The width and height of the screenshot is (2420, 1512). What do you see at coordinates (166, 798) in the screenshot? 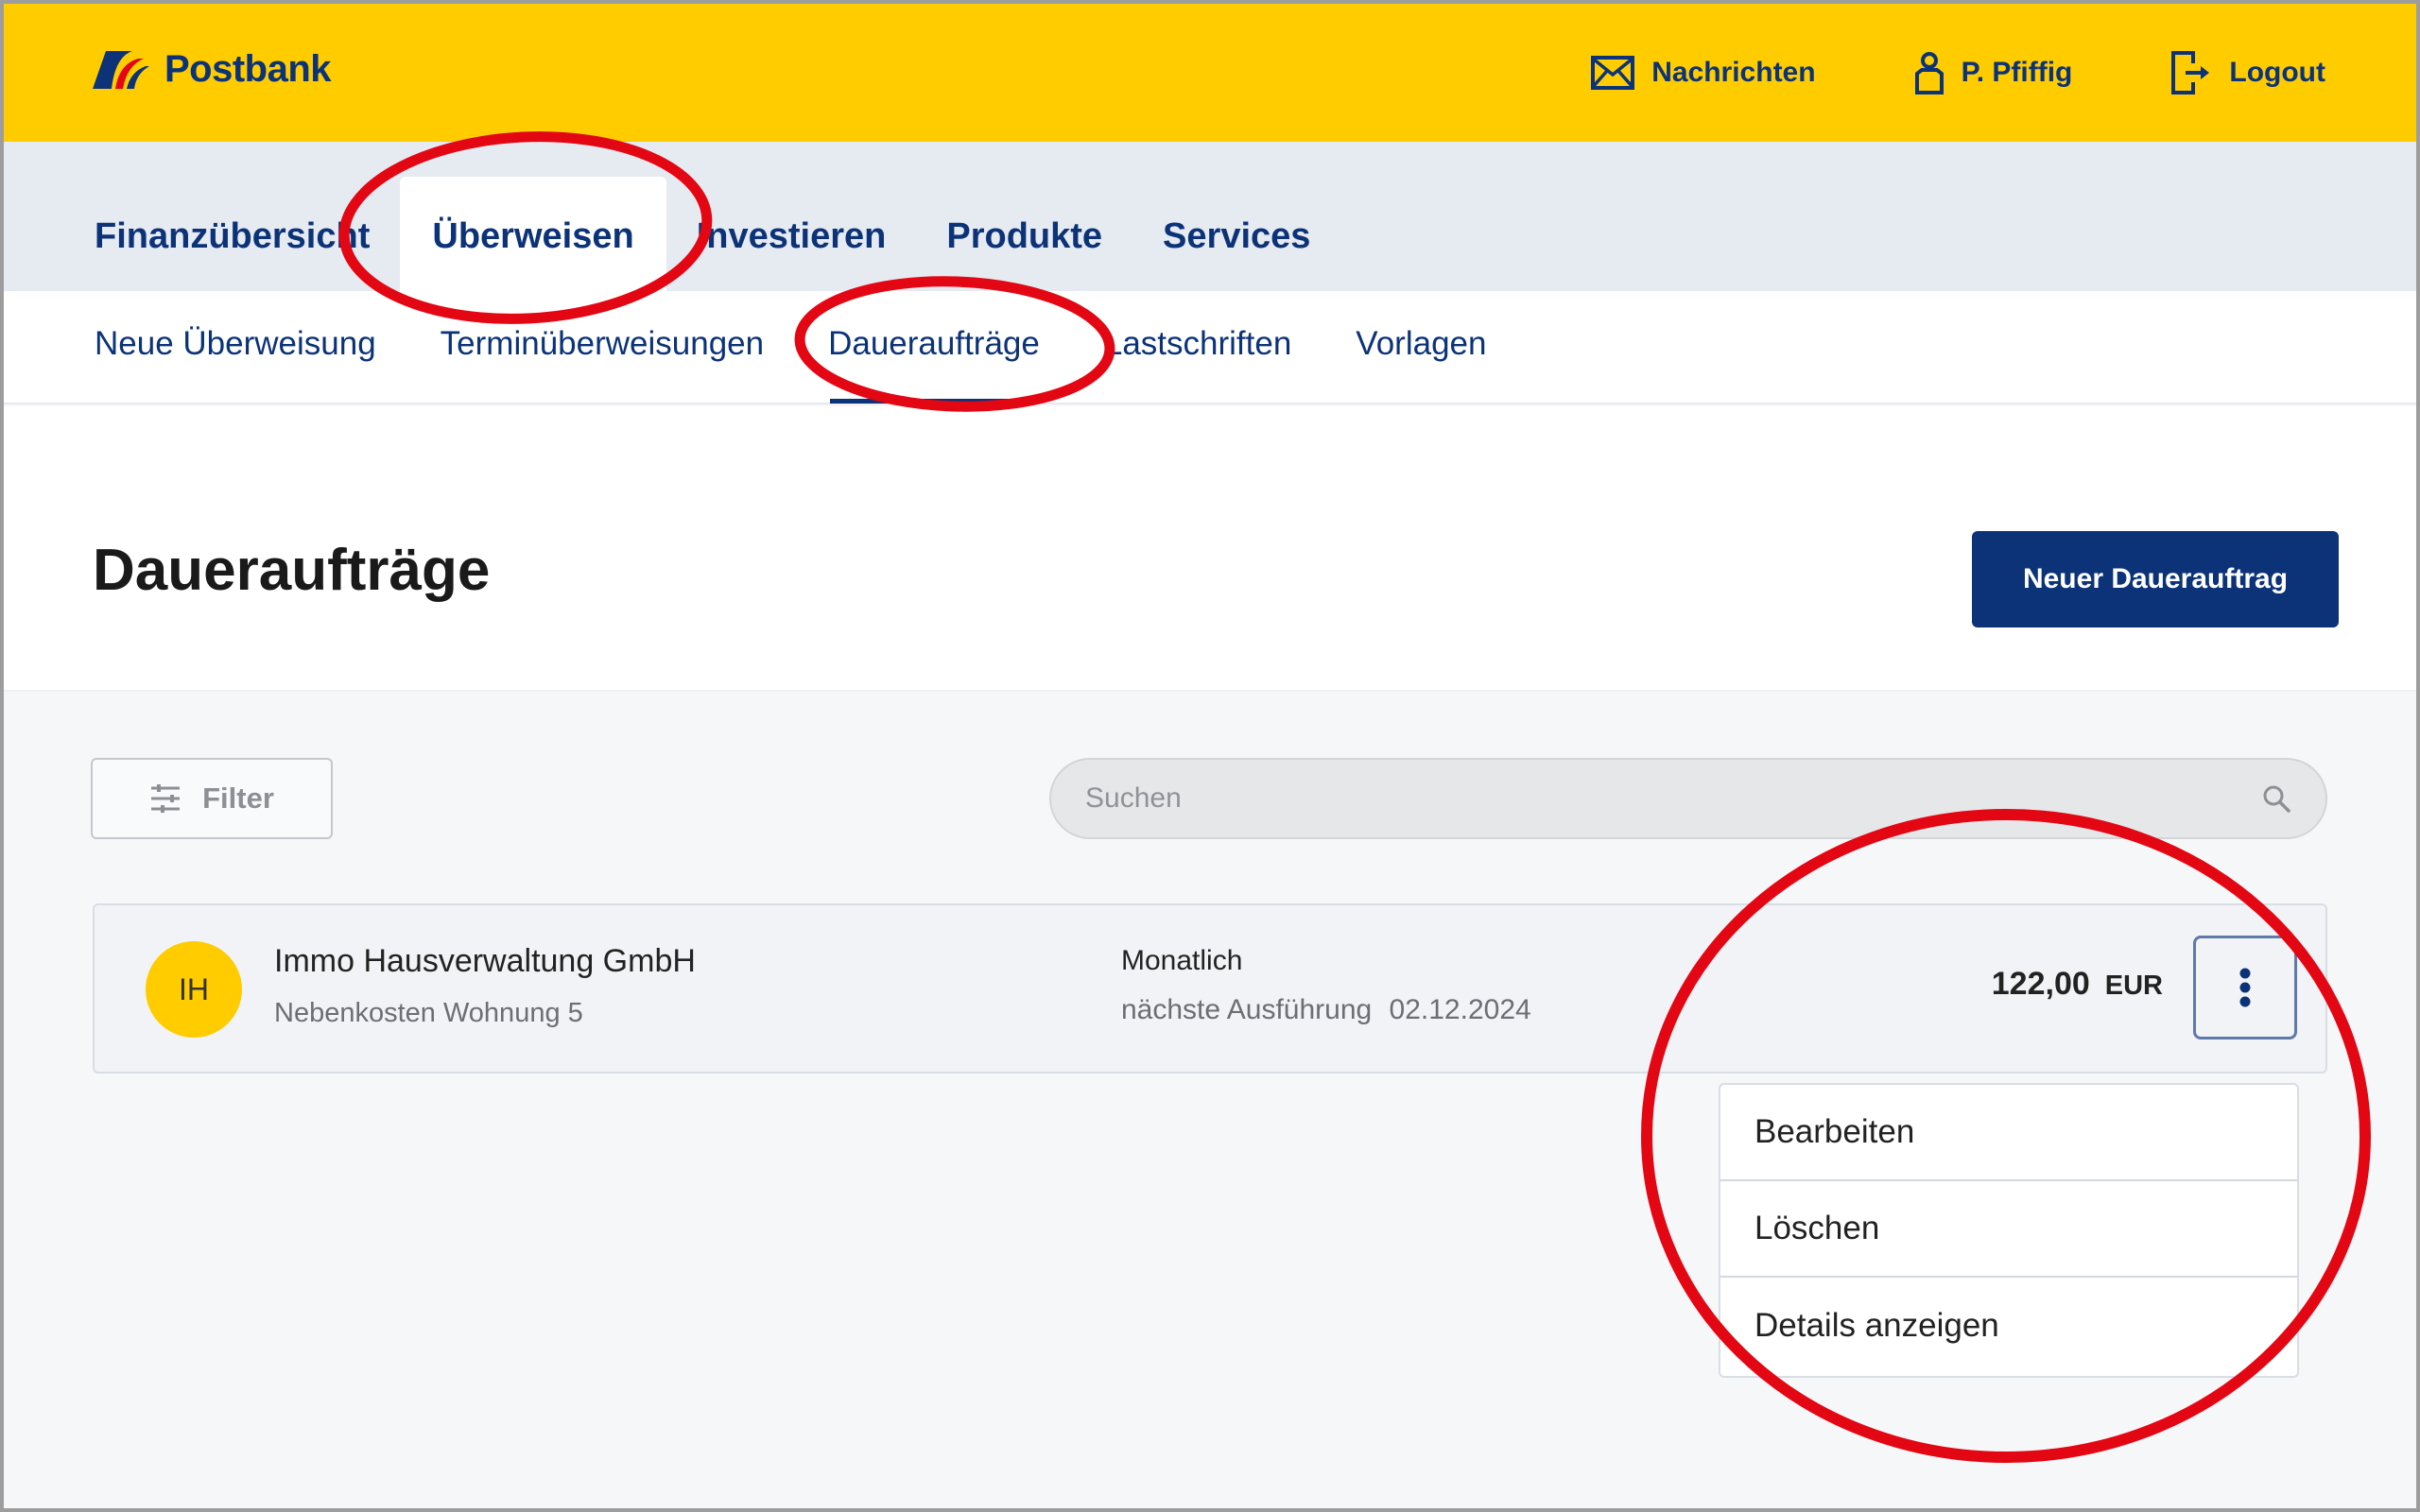
I see `filter-sliders-icon` at bounding box center [166, 798].